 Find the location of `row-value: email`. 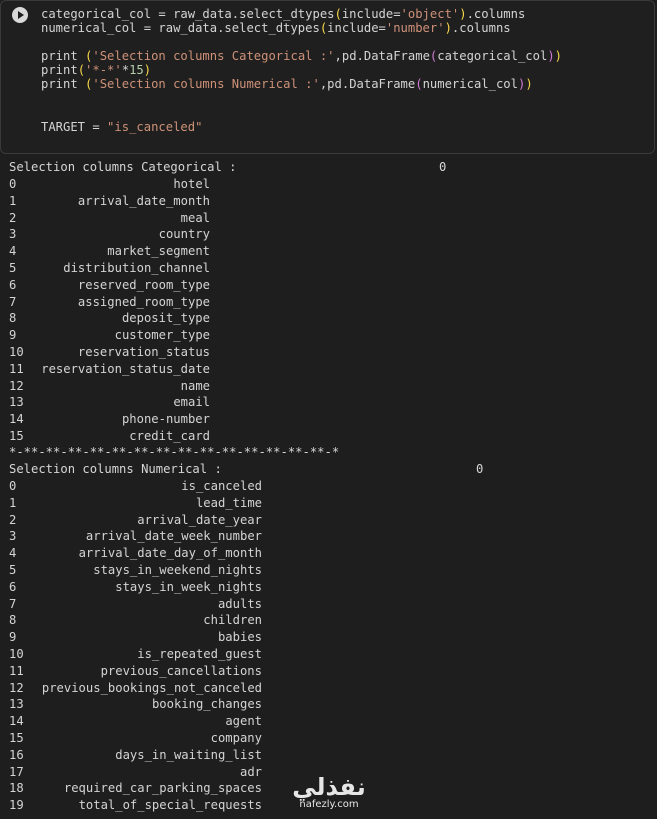

row-value: email is located at coordinates (191, 402).